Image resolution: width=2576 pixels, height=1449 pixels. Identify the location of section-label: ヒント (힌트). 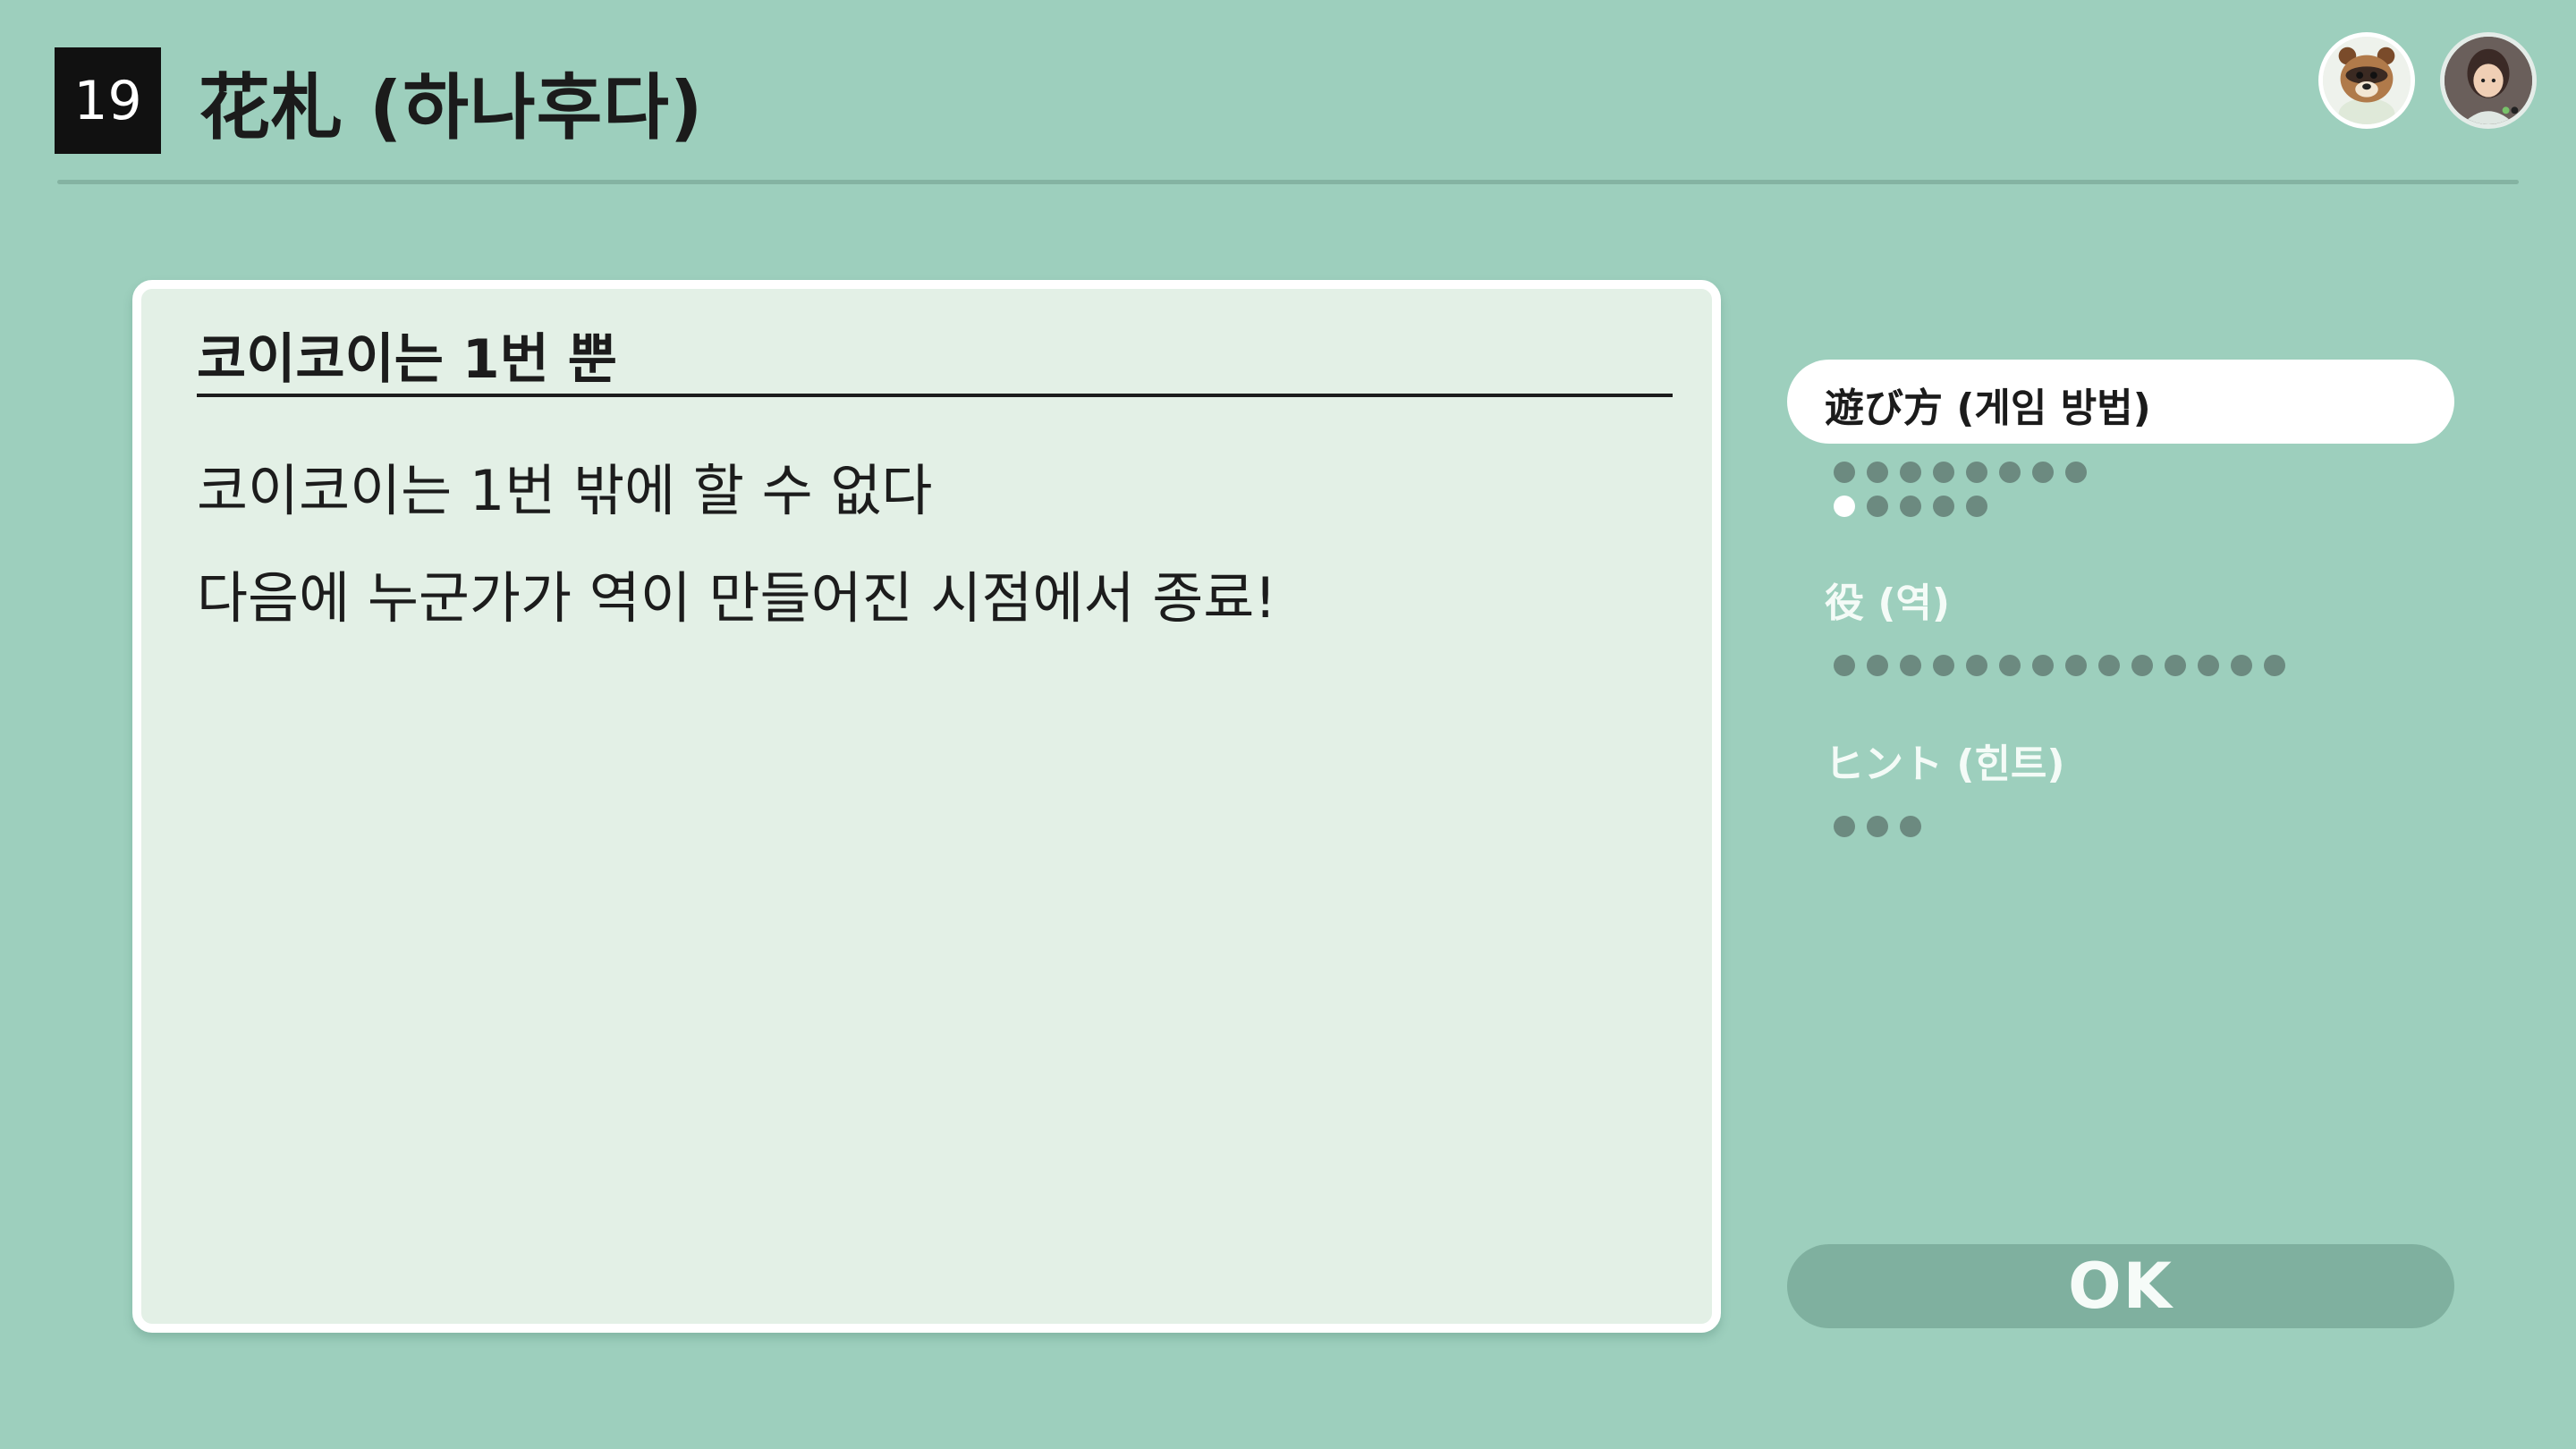
(1945, 764).